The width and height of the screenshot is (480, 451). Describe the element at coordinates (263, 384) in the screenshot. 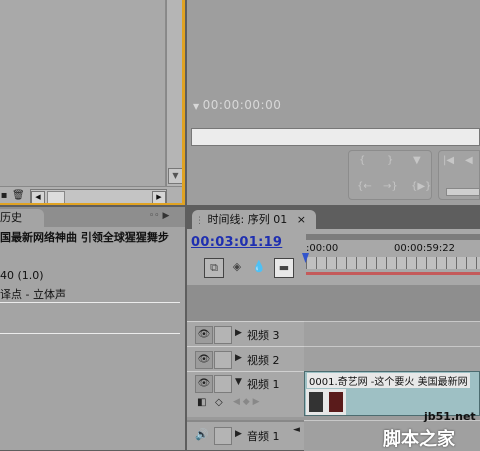

I see `track-name: 视频 1` at that location.